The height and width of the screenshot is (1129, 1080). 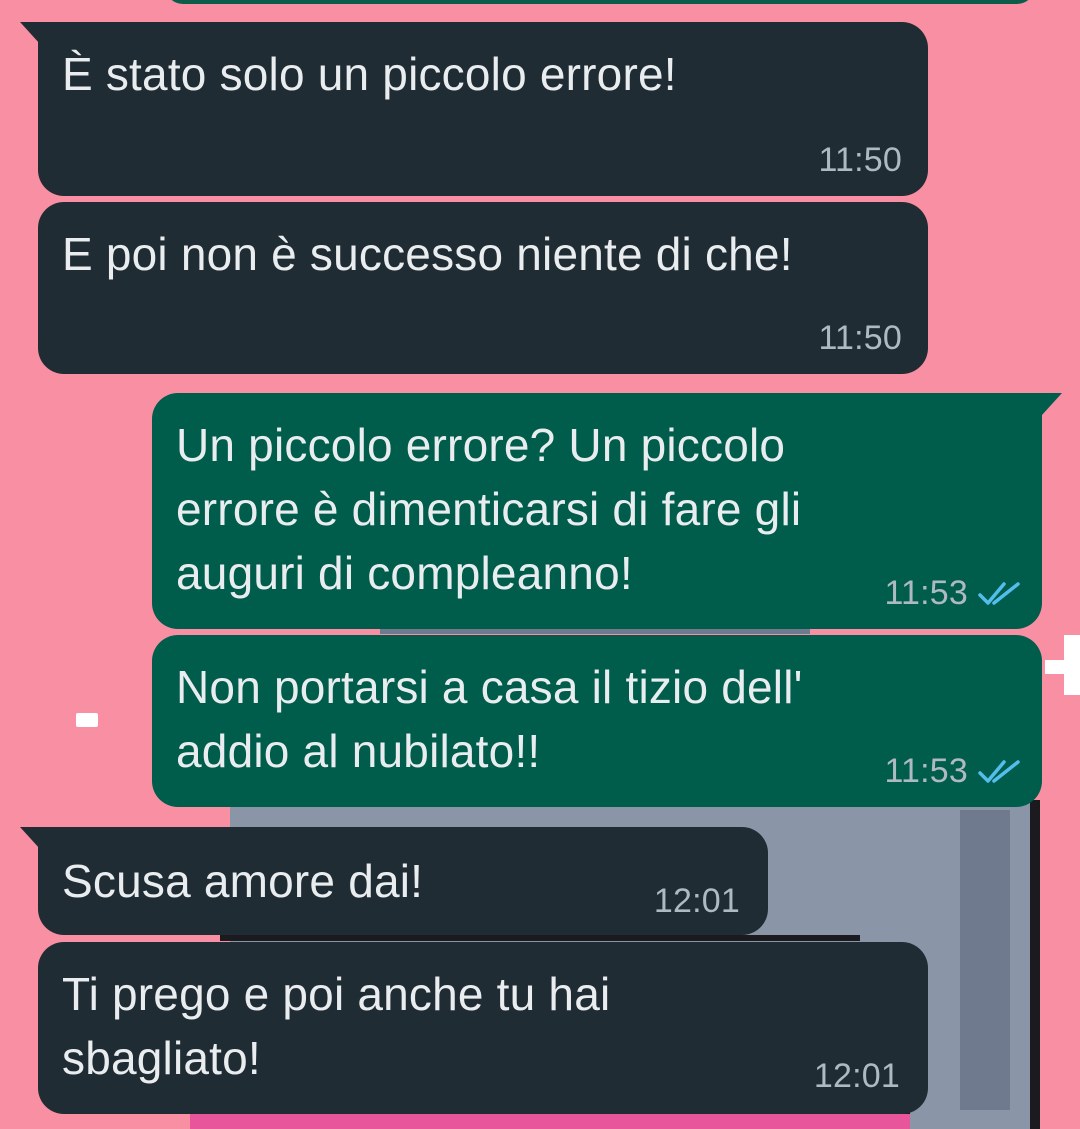 I want to click on wallpaper-pixel-moon-shade, so click(x=985, y=960).